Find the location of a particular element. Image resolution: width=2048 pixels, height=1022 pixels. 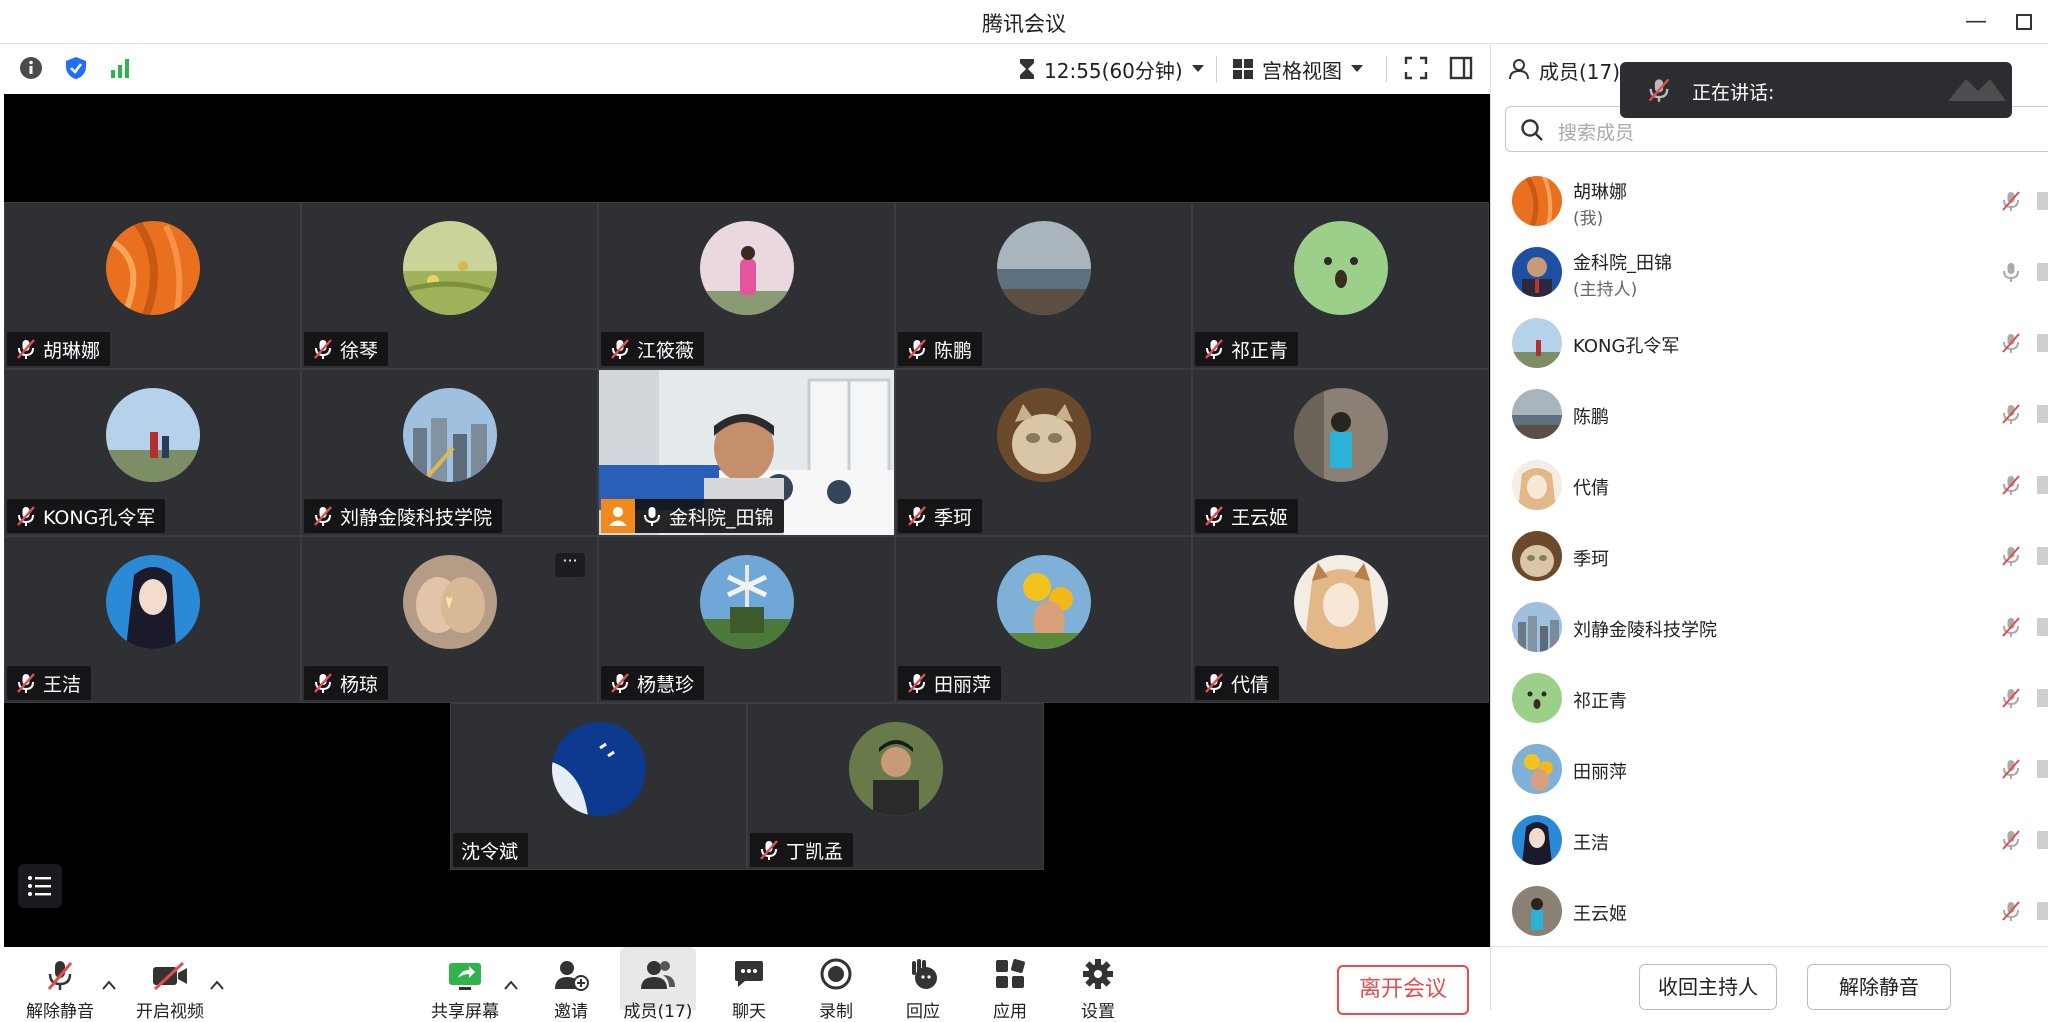

meeting-timer: 12:55(60分钟) is located at coordinates (1111, 69).